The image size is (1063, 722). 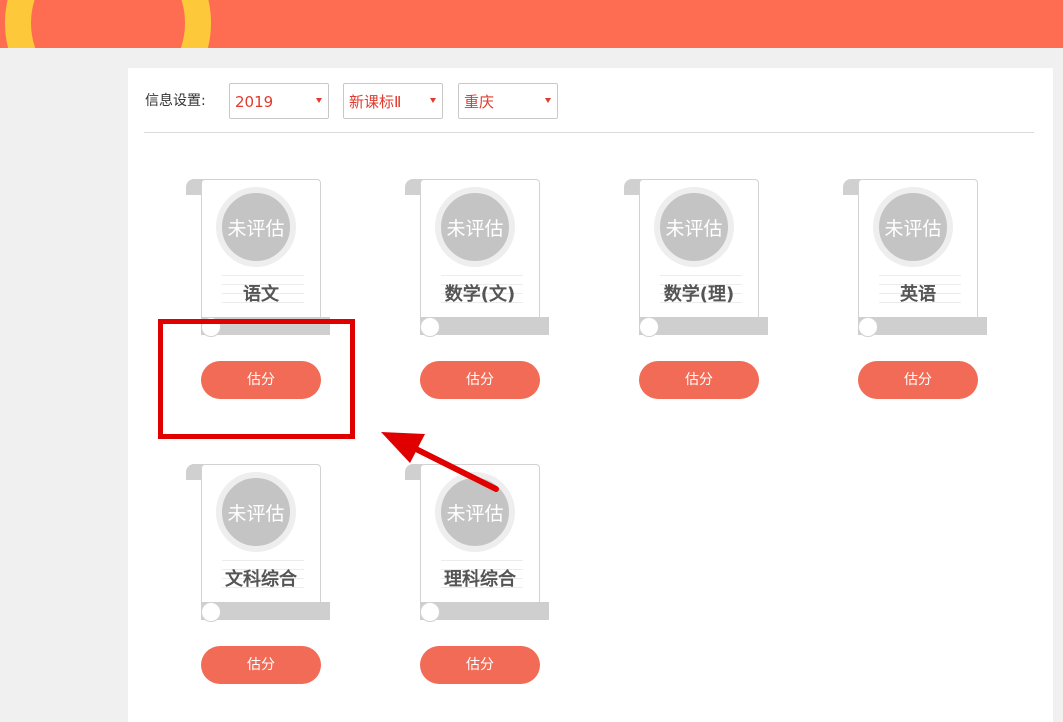 I want to click on annotation-arrow-icon, so click(x=440, y=462).